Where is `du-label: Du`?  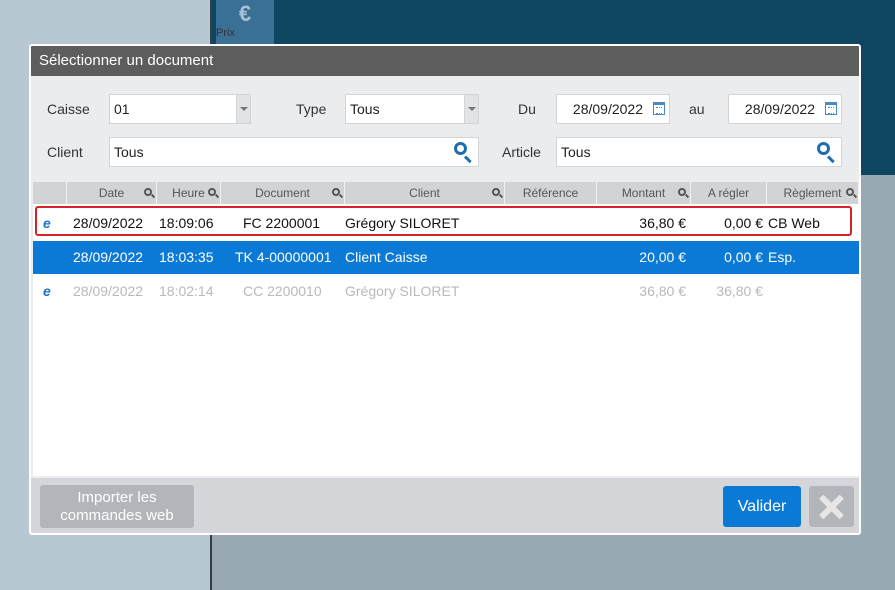 du-label: Du is located at coordinates (527, 109).